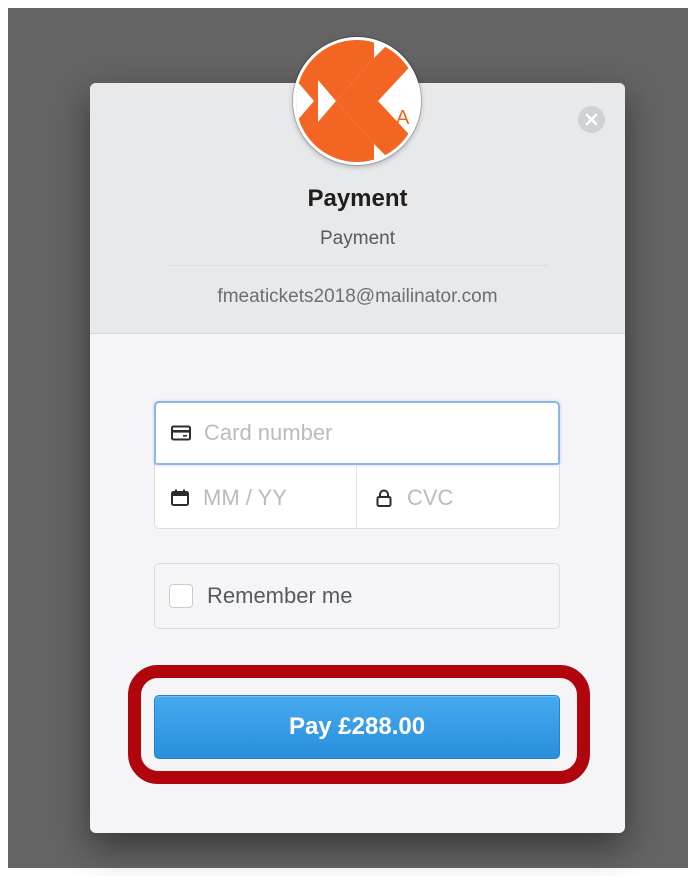 This screenshot has height=876, width=688. I want to click on close-button, so click(591, 119).